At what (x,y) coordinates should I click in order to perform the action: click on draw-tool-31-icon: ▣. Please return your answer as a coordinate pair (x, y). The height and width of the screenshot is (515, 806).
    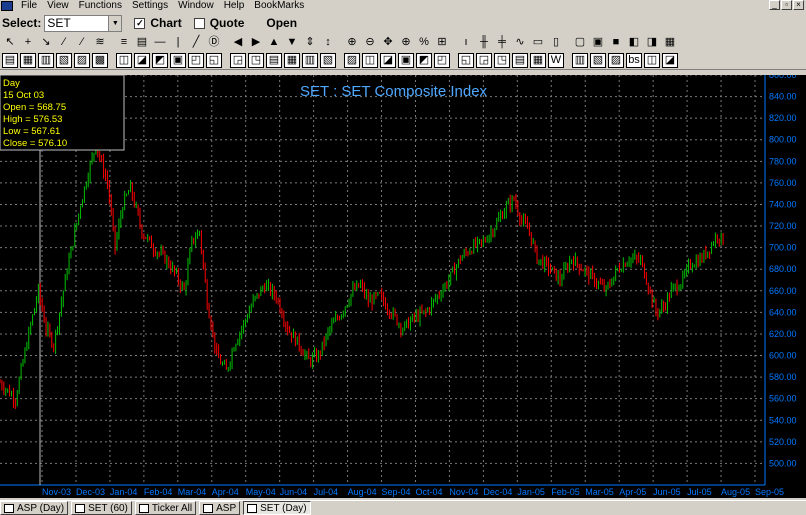
    Looking at the image, I should click on (598, 42).